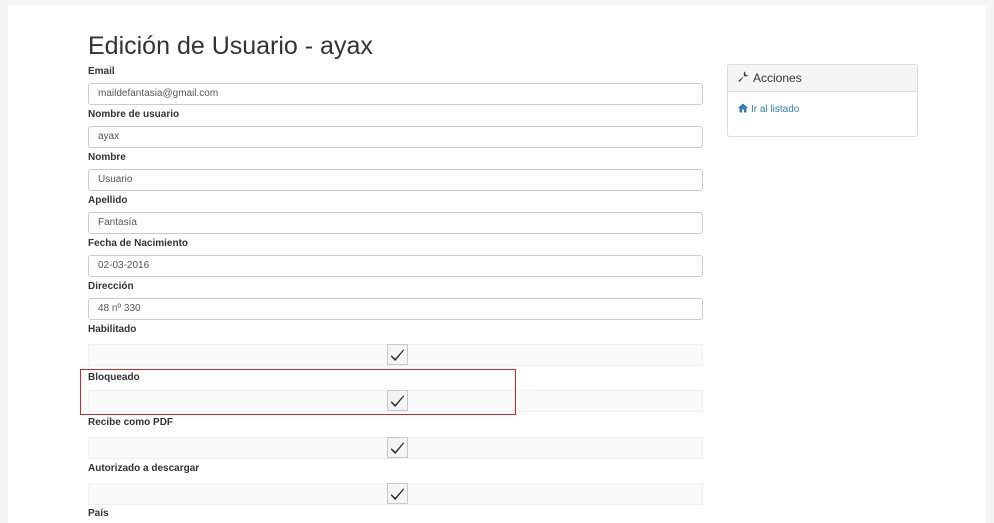  What do you see at coordinates (395, 94) in the screenshot?
I see `email-field: maildefantasia@gmail.com` at bounding box center [395, 94].